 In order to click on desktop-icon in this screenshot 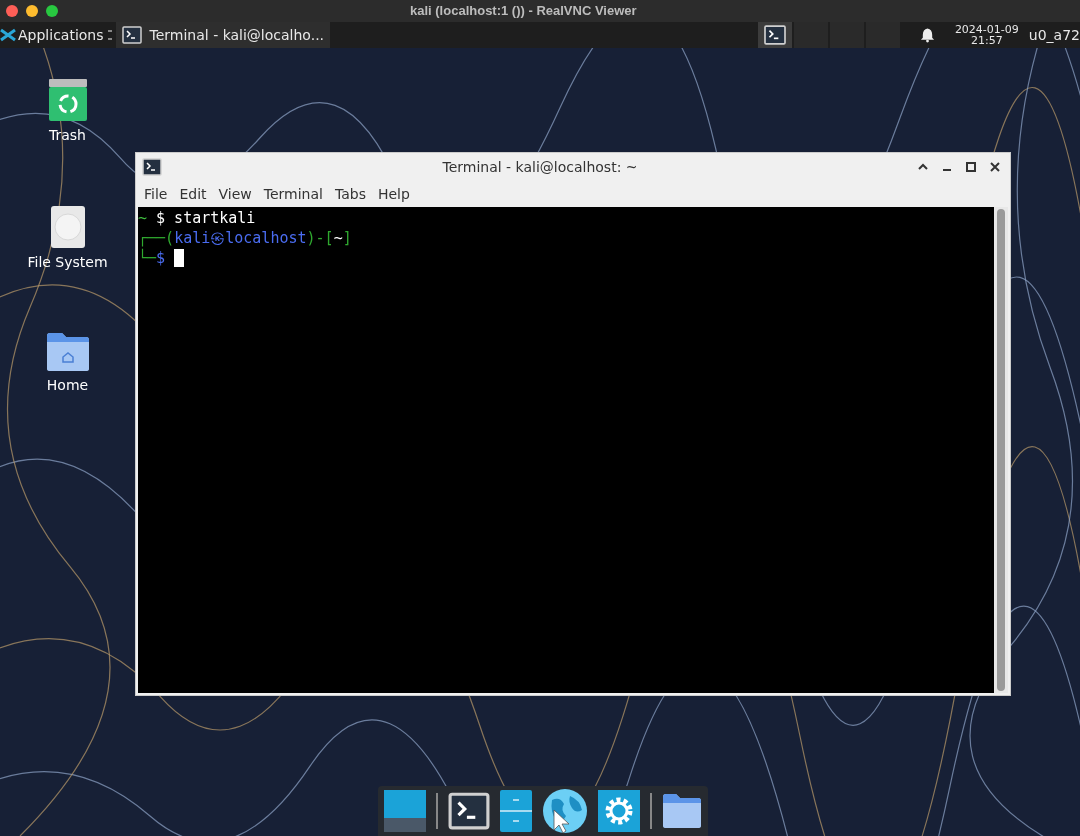, I will do `click(405, 811)`.